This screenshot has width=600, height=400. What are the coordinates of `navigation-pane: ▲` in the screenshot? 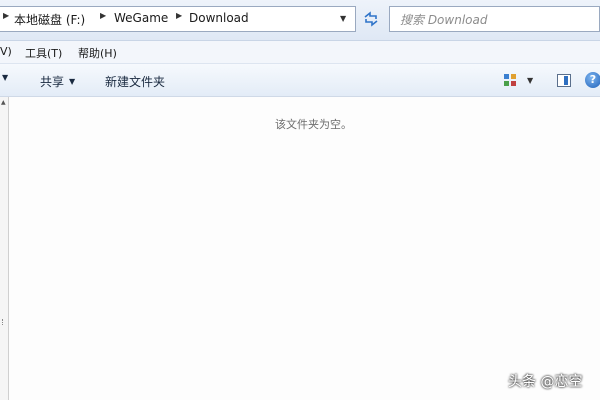 It's located at (4, 248).